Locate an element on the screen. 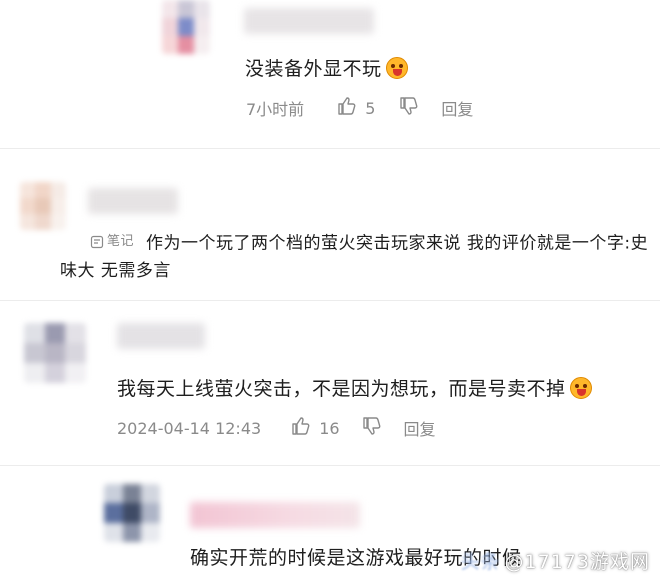  watermark: 头条 @17173游戏网 is located at coordinates (555, 562).